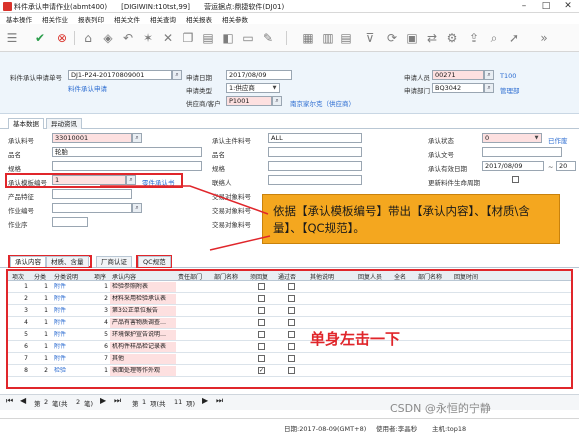  Describe the element at coordinates (117, 401) in the screenshot. I see `last-page-icon: ⏭` at that location.